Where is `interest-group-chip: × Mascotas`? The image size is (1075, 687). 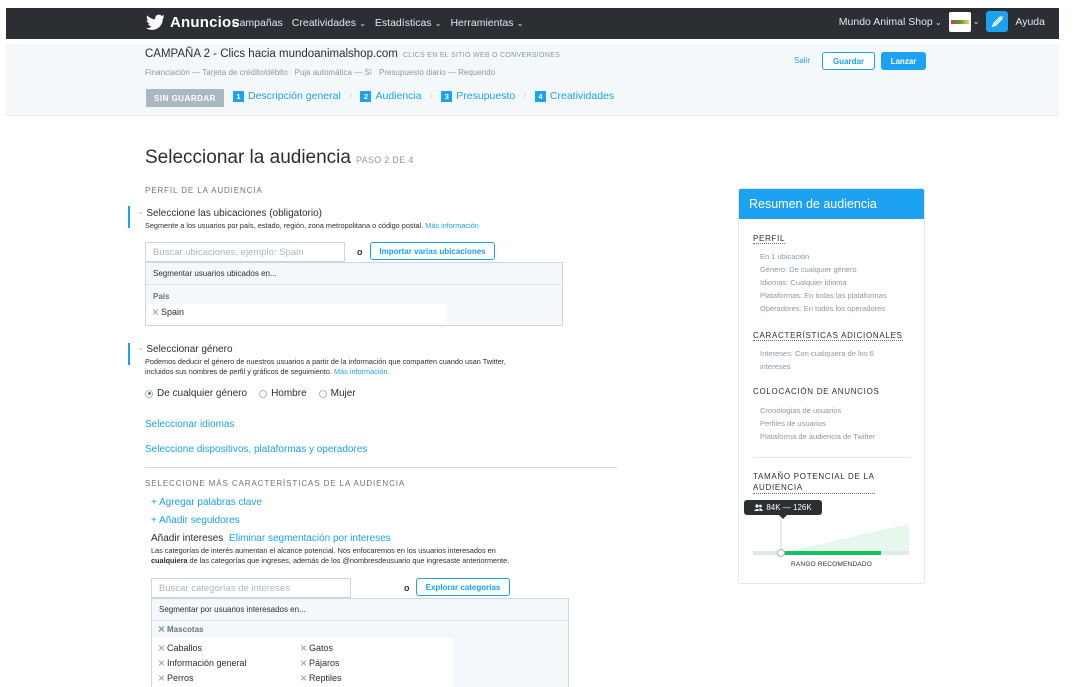 interest-group-chip: × Mascotas is located at coordinates (180, 629).